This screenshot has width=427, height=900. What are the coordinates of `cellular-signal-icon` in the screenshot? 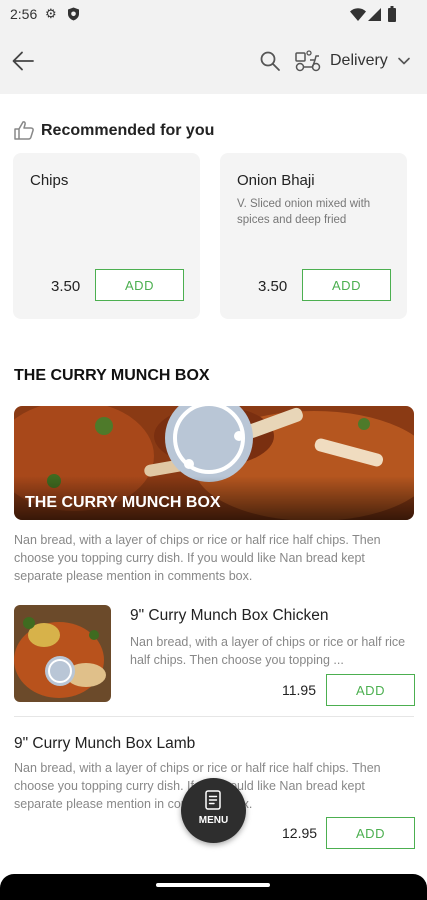 It's located at (374, 14).